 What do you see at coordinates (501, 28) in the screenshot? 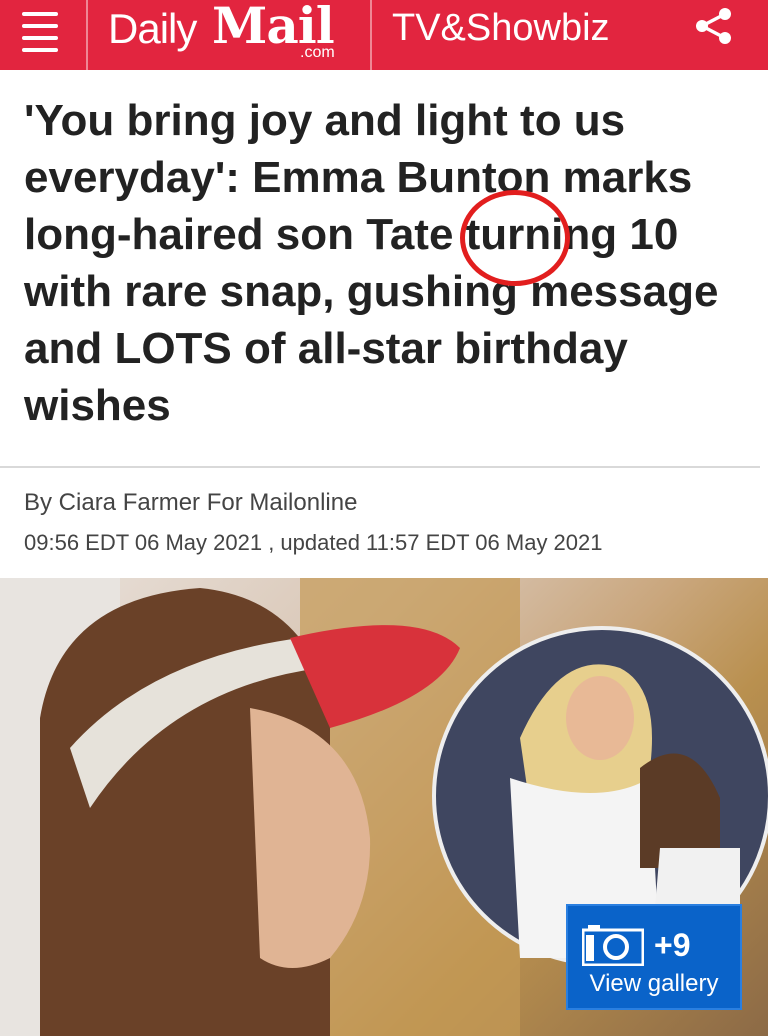
I see `section-label: TV&Showbiz` at bounding box center [501, 28].